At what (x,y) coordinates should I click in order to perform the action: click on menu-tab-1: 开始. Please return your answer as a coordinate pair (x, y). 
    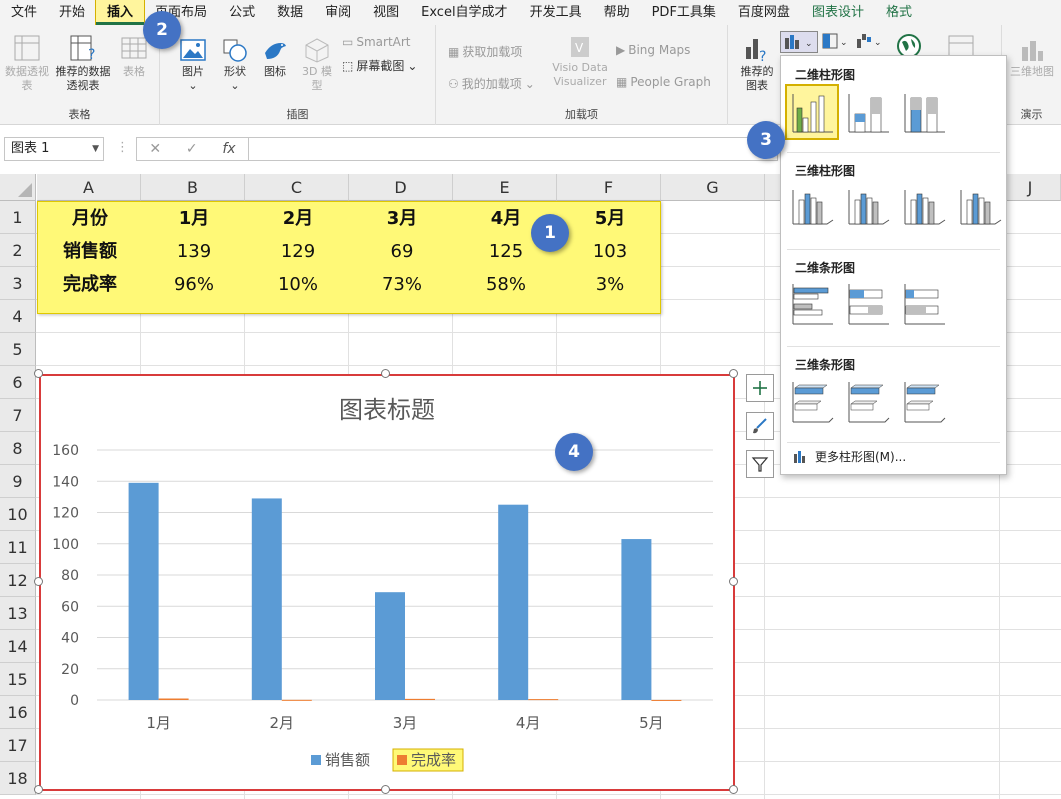
    Looking at the image, I should click on (72, 12).